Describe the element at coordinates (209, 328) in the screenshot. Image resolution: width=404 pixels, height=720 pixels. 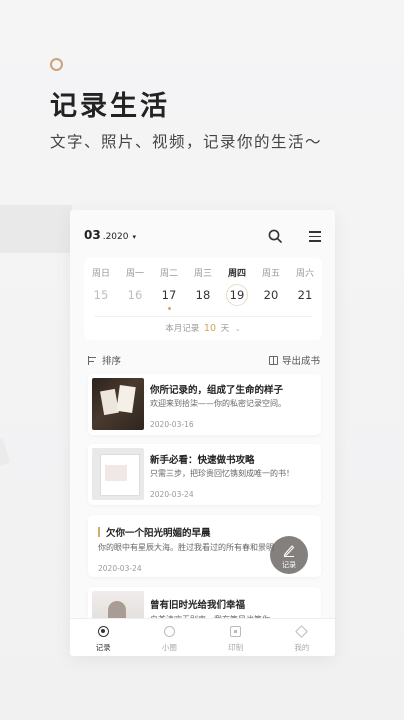
I see `summary-count: 10` at that location.